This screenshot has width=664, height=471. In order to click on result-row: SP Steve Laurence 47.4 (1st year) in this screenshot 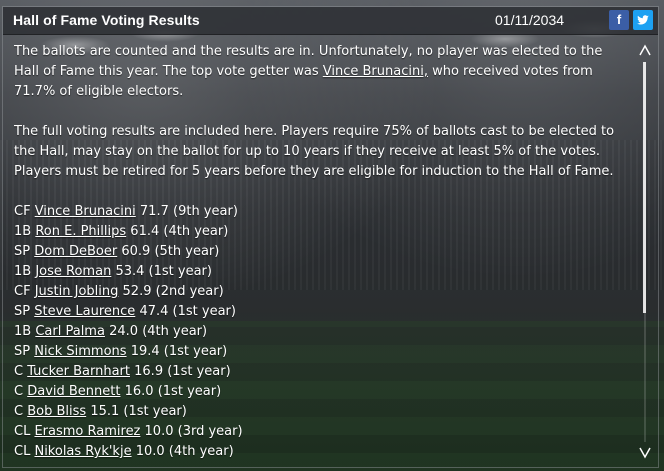, I will do `click(319, 312)`.